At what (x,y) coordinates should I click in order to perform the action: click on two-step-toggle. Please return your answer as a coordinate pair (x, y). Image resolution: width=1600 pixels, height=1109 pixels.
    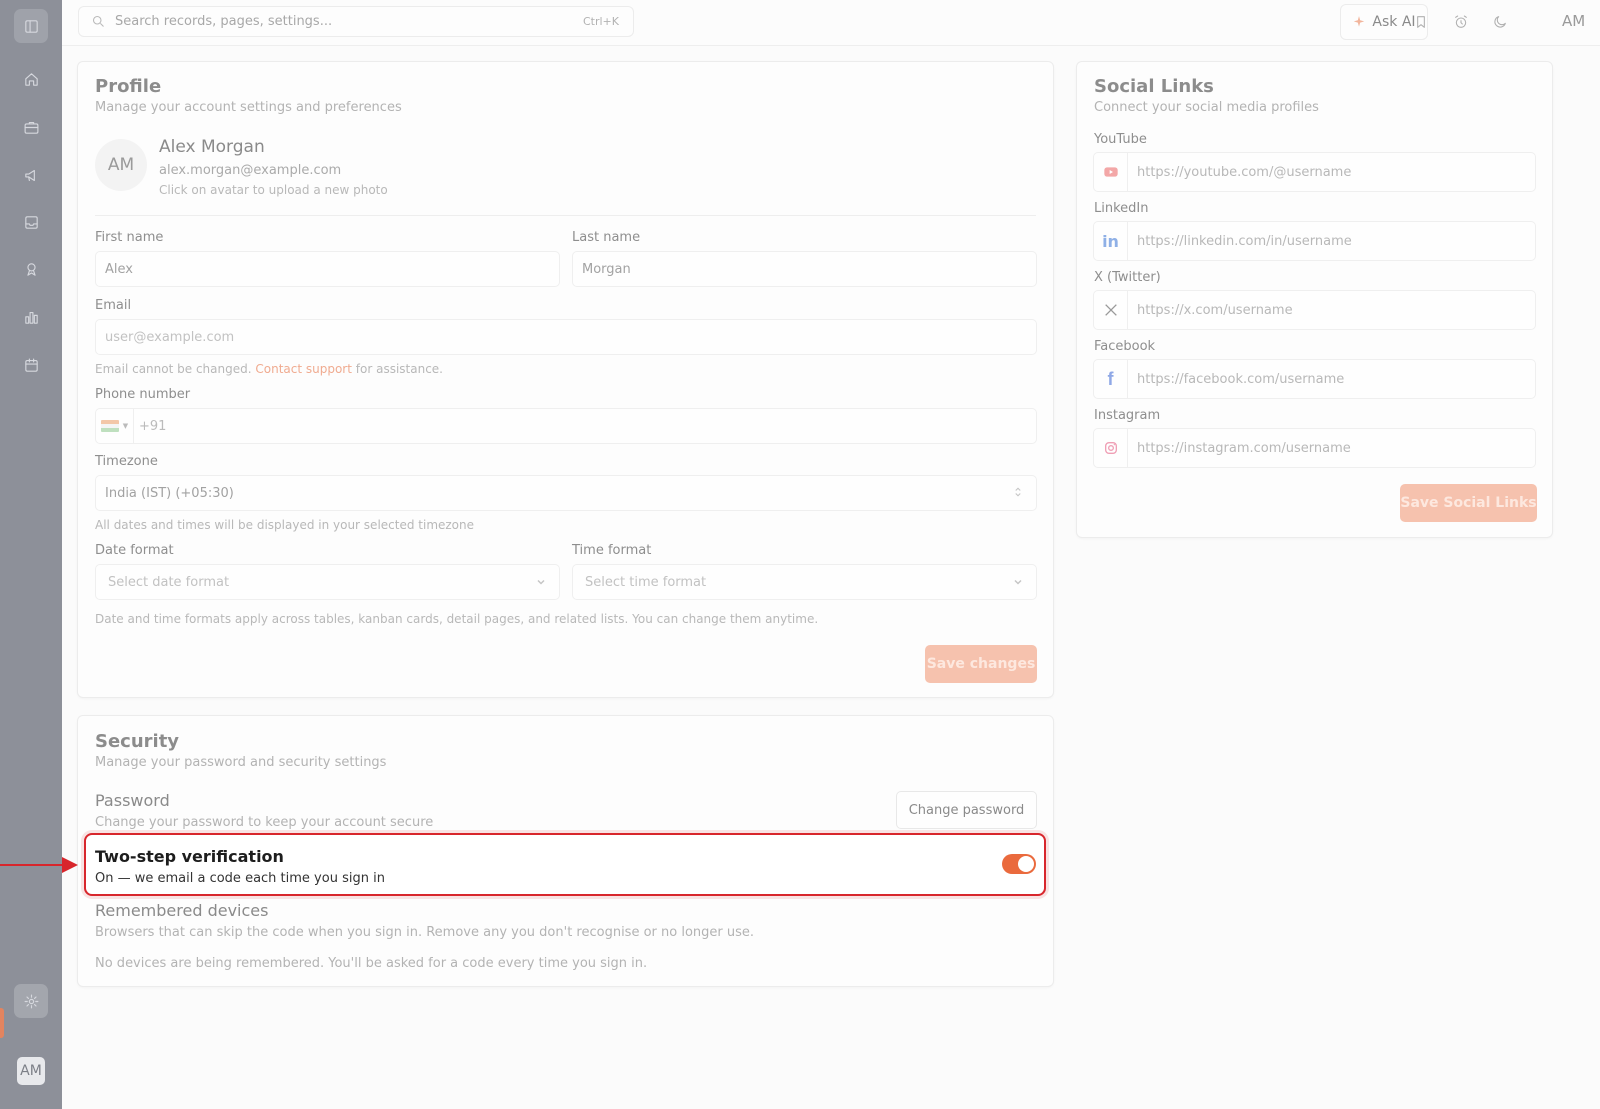
    Looking at the image, I should click on (1019, 864).